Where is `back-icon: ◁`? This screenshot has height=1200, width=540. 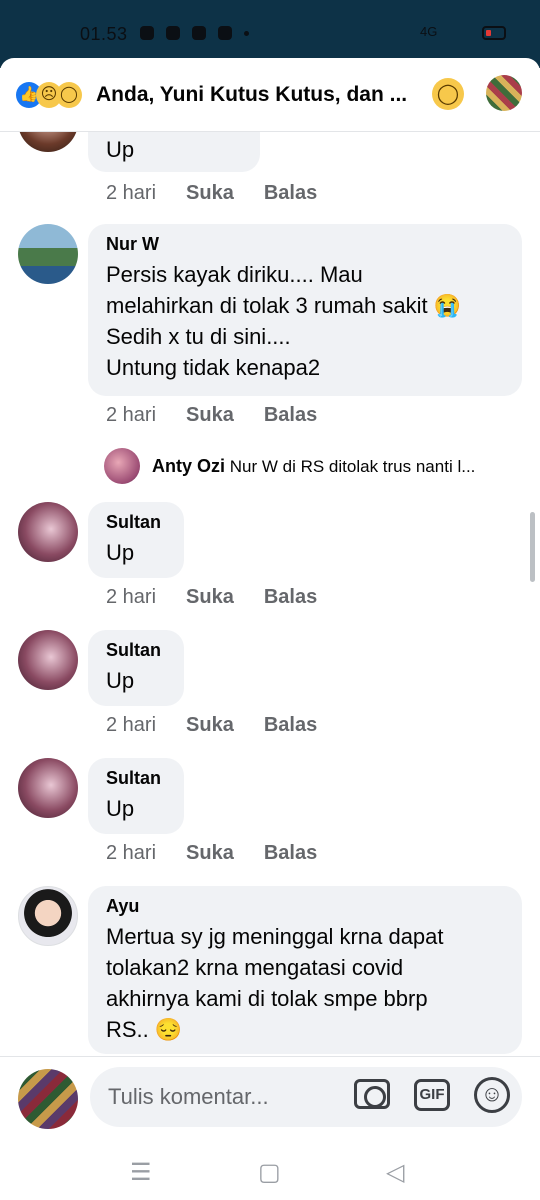
back-icon: ◁ is located at coordinates (395, 1172).